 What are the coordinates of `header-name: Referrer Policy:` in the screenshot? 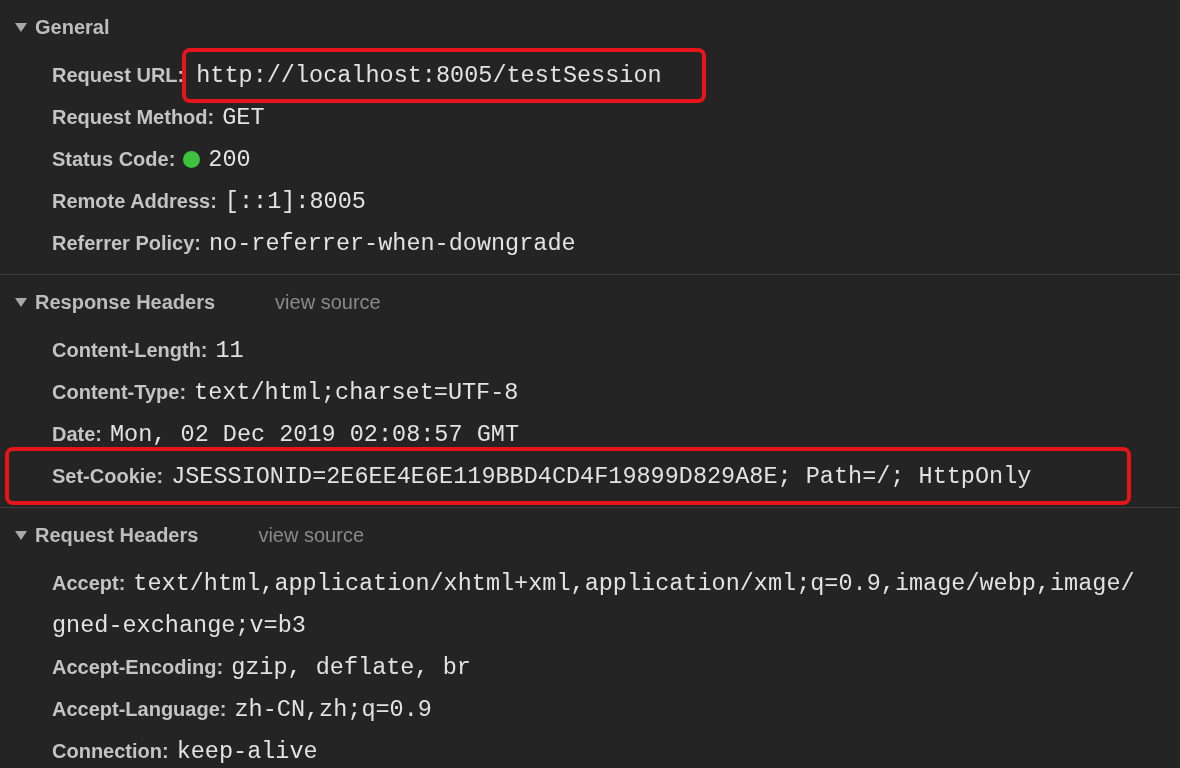 It's located at (126, 243).